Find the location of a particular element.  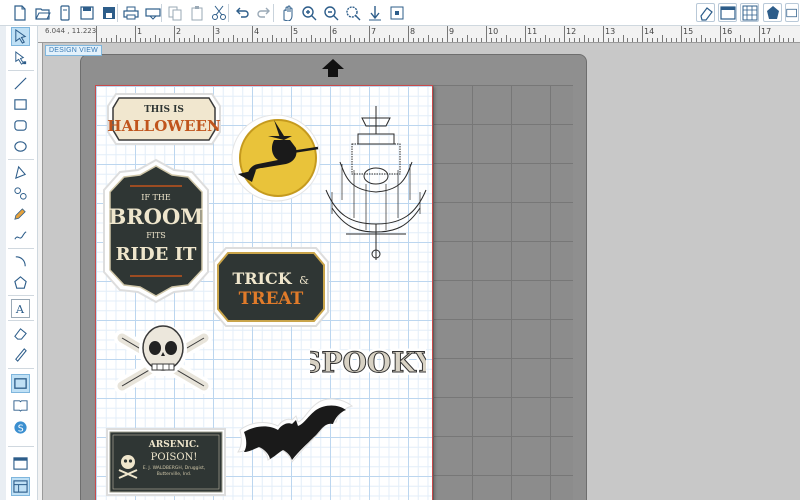

new-document-icon is located at coordinates (19, 12).